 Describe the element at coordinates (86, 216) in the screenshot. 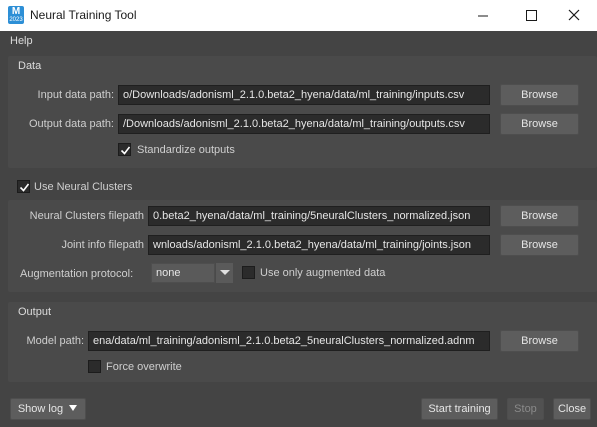

I see `neural-clusters-filepath-label: Neural Clusters filepath` at that location.